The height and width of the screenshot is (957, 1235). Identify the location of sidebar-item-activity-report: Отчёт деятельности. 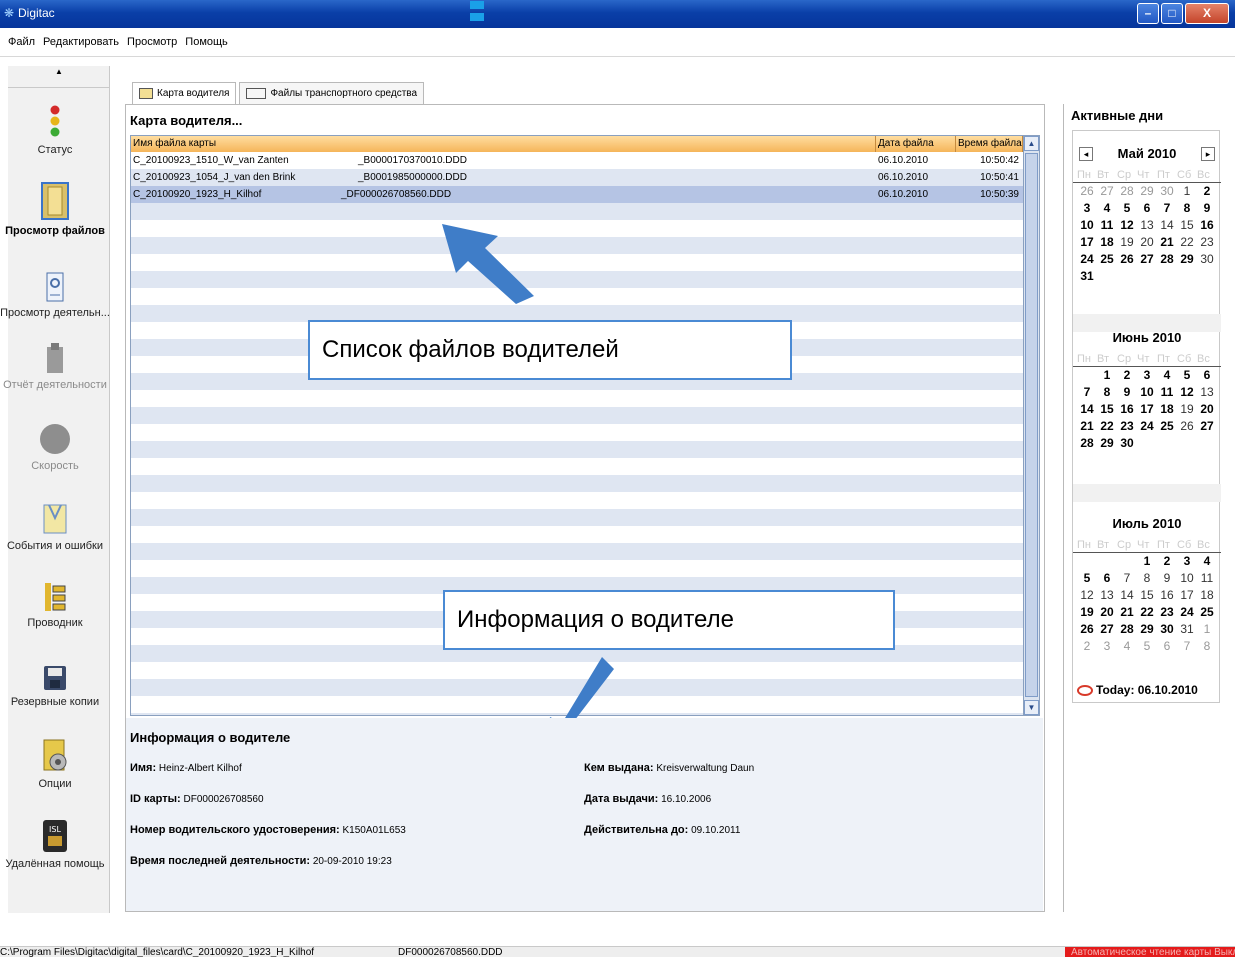
(55, 366).